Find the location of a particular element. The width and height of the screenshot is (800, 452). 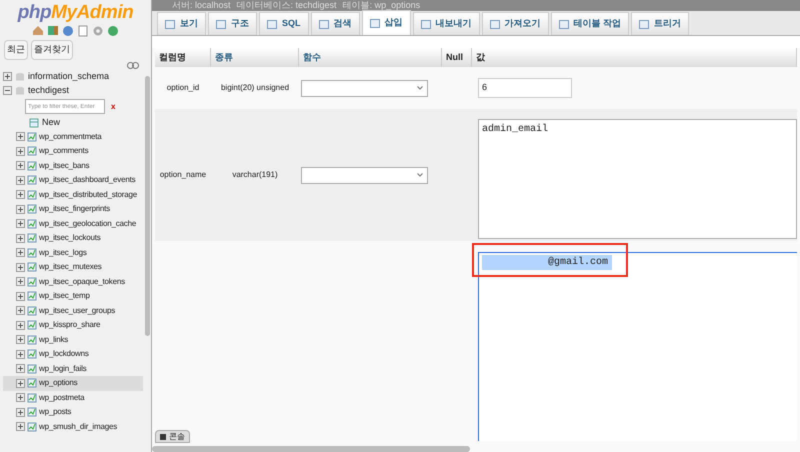

table-name: wp_lockdowns is located at coordinates (64, 354).